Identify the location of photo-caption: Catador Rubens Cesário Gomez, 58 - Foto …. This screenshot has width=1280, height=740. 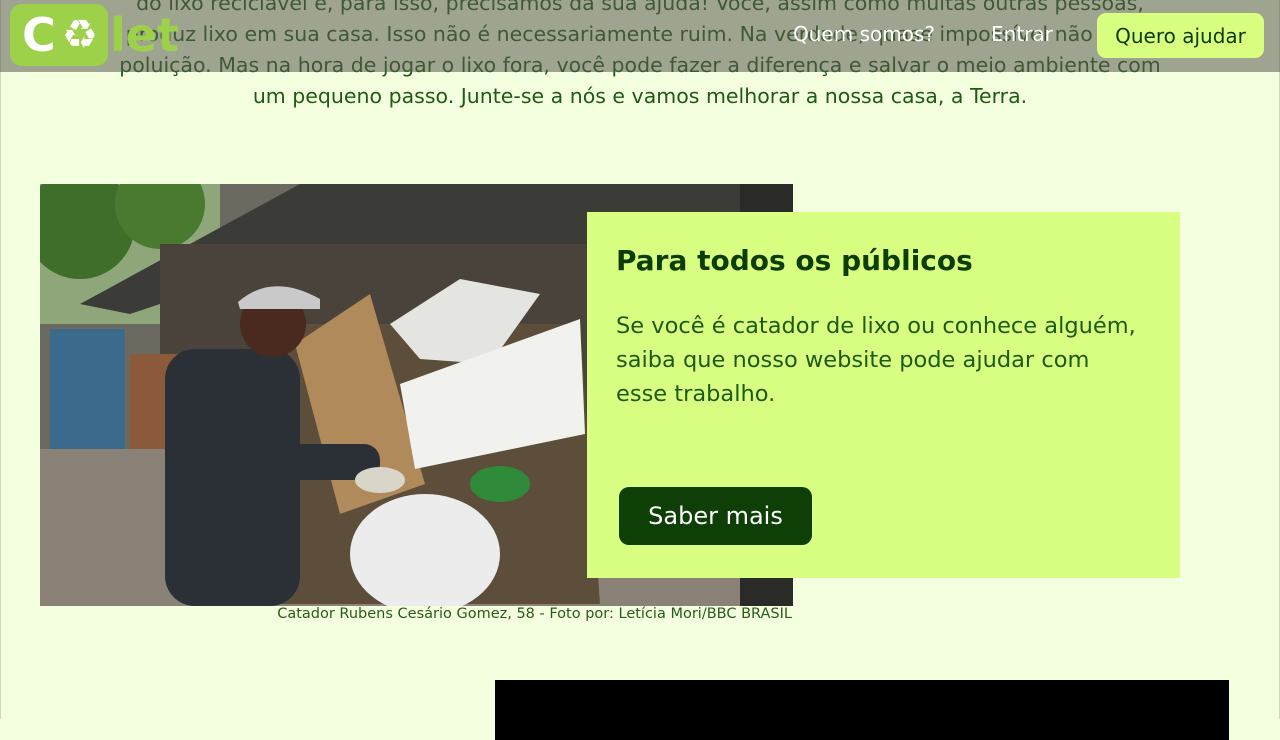
(534, 614).